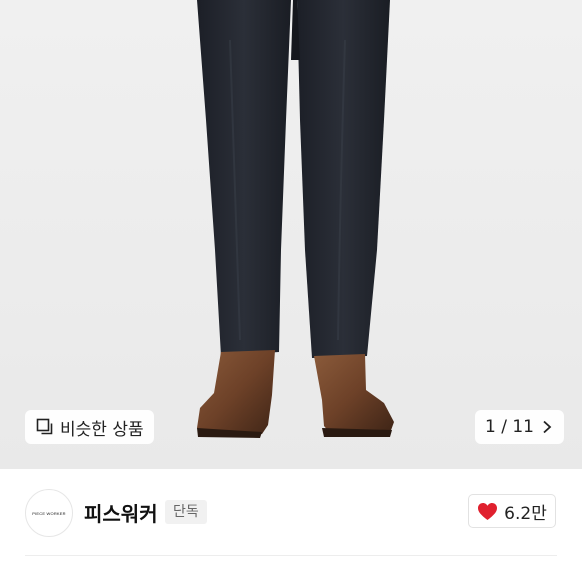 The height and width of the screenshot is (582, 582). I want to click on brand-logo-text: PIECE WORKER, so click(49, 513).